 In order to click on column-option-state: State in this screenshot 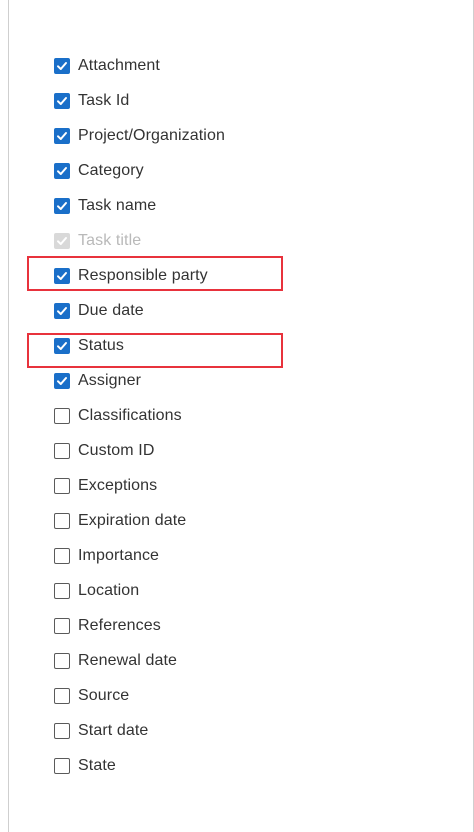, I will do `click(241, 765)`.